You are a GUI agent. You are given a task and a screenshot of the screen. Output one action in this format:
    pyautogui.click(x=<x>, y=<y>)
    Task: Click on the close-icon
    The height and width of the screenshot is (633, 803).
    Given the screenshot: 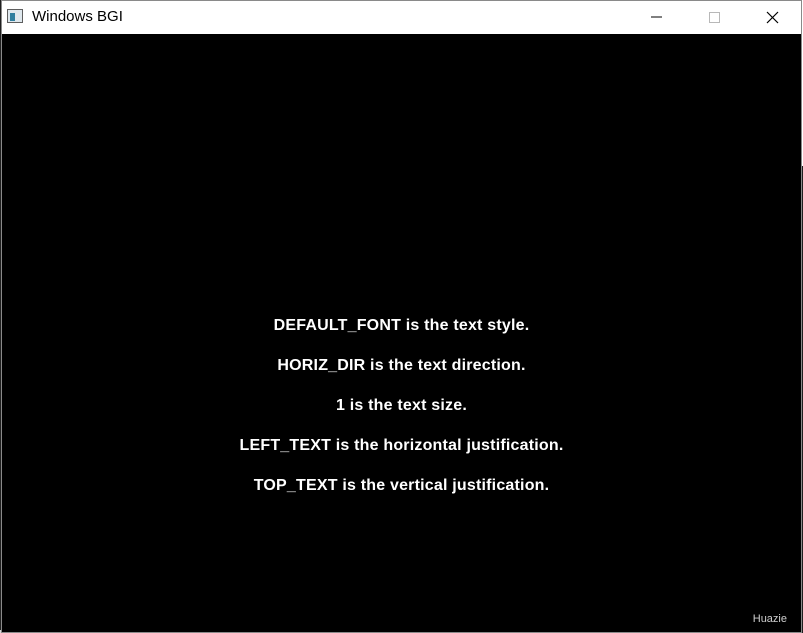 What is the action you would take?
    pyautogui.click(x=772, y=17)
    